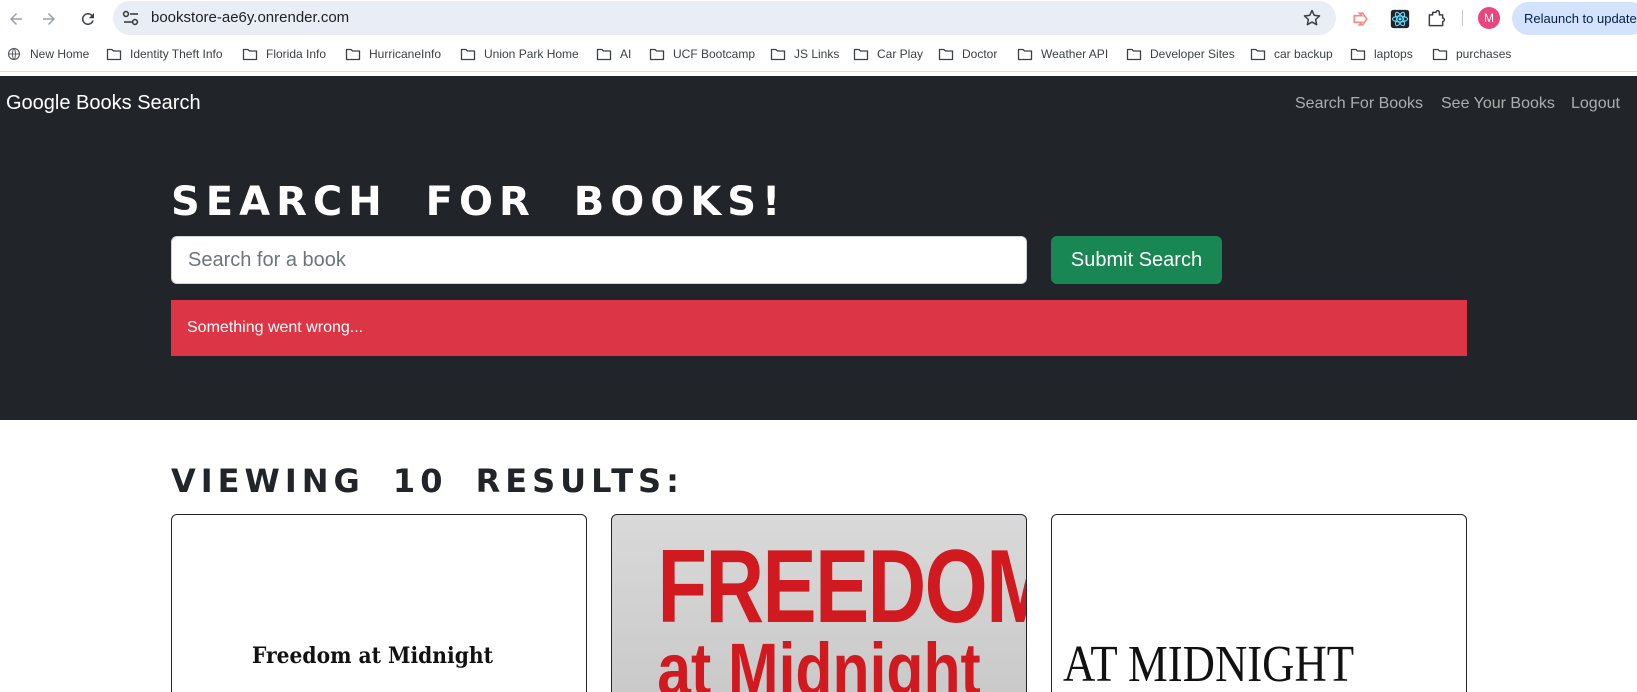  I want to click on book-cover-title: FREEDOM, so click(842, 587).